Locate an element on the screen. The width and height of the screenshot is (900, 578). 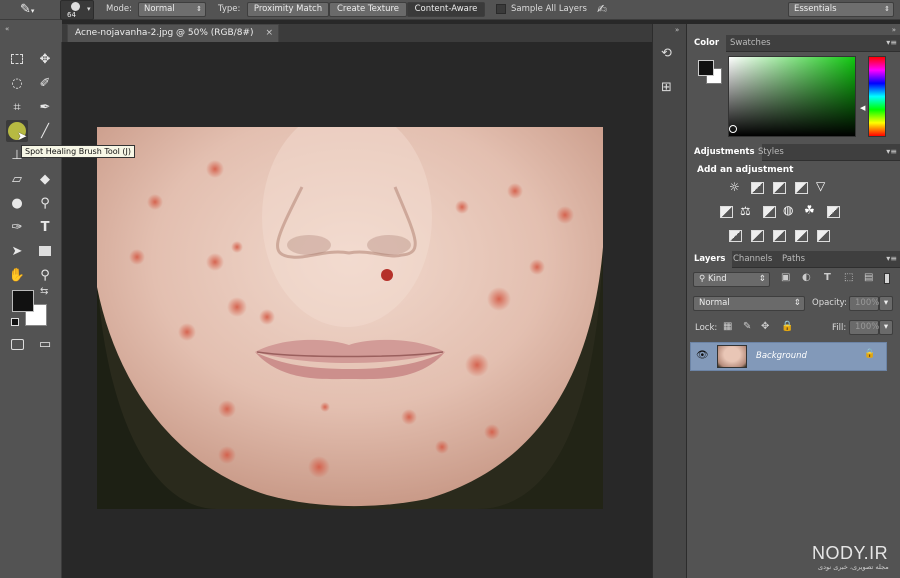
photo-filter-icon: ◍ is located at coordinates (788, 210).